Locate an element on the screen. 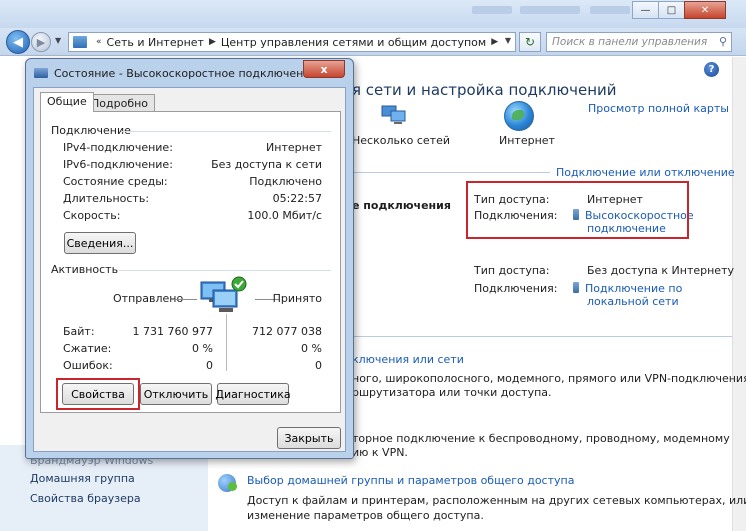  dialog-title: Состояние - Высокоскоростное подключение is located at coordinates (186, 73).